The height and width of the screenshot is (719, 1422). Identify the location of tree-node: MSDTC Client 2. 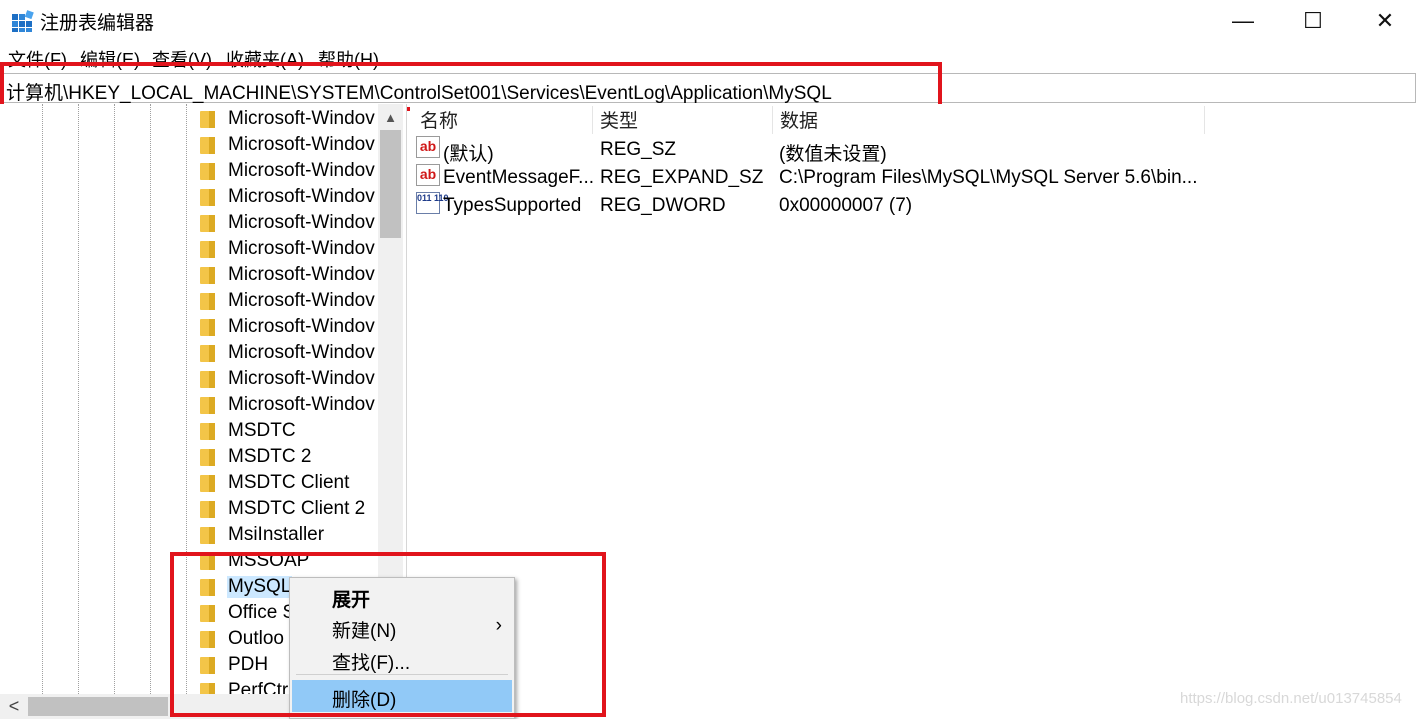
(283, 509).